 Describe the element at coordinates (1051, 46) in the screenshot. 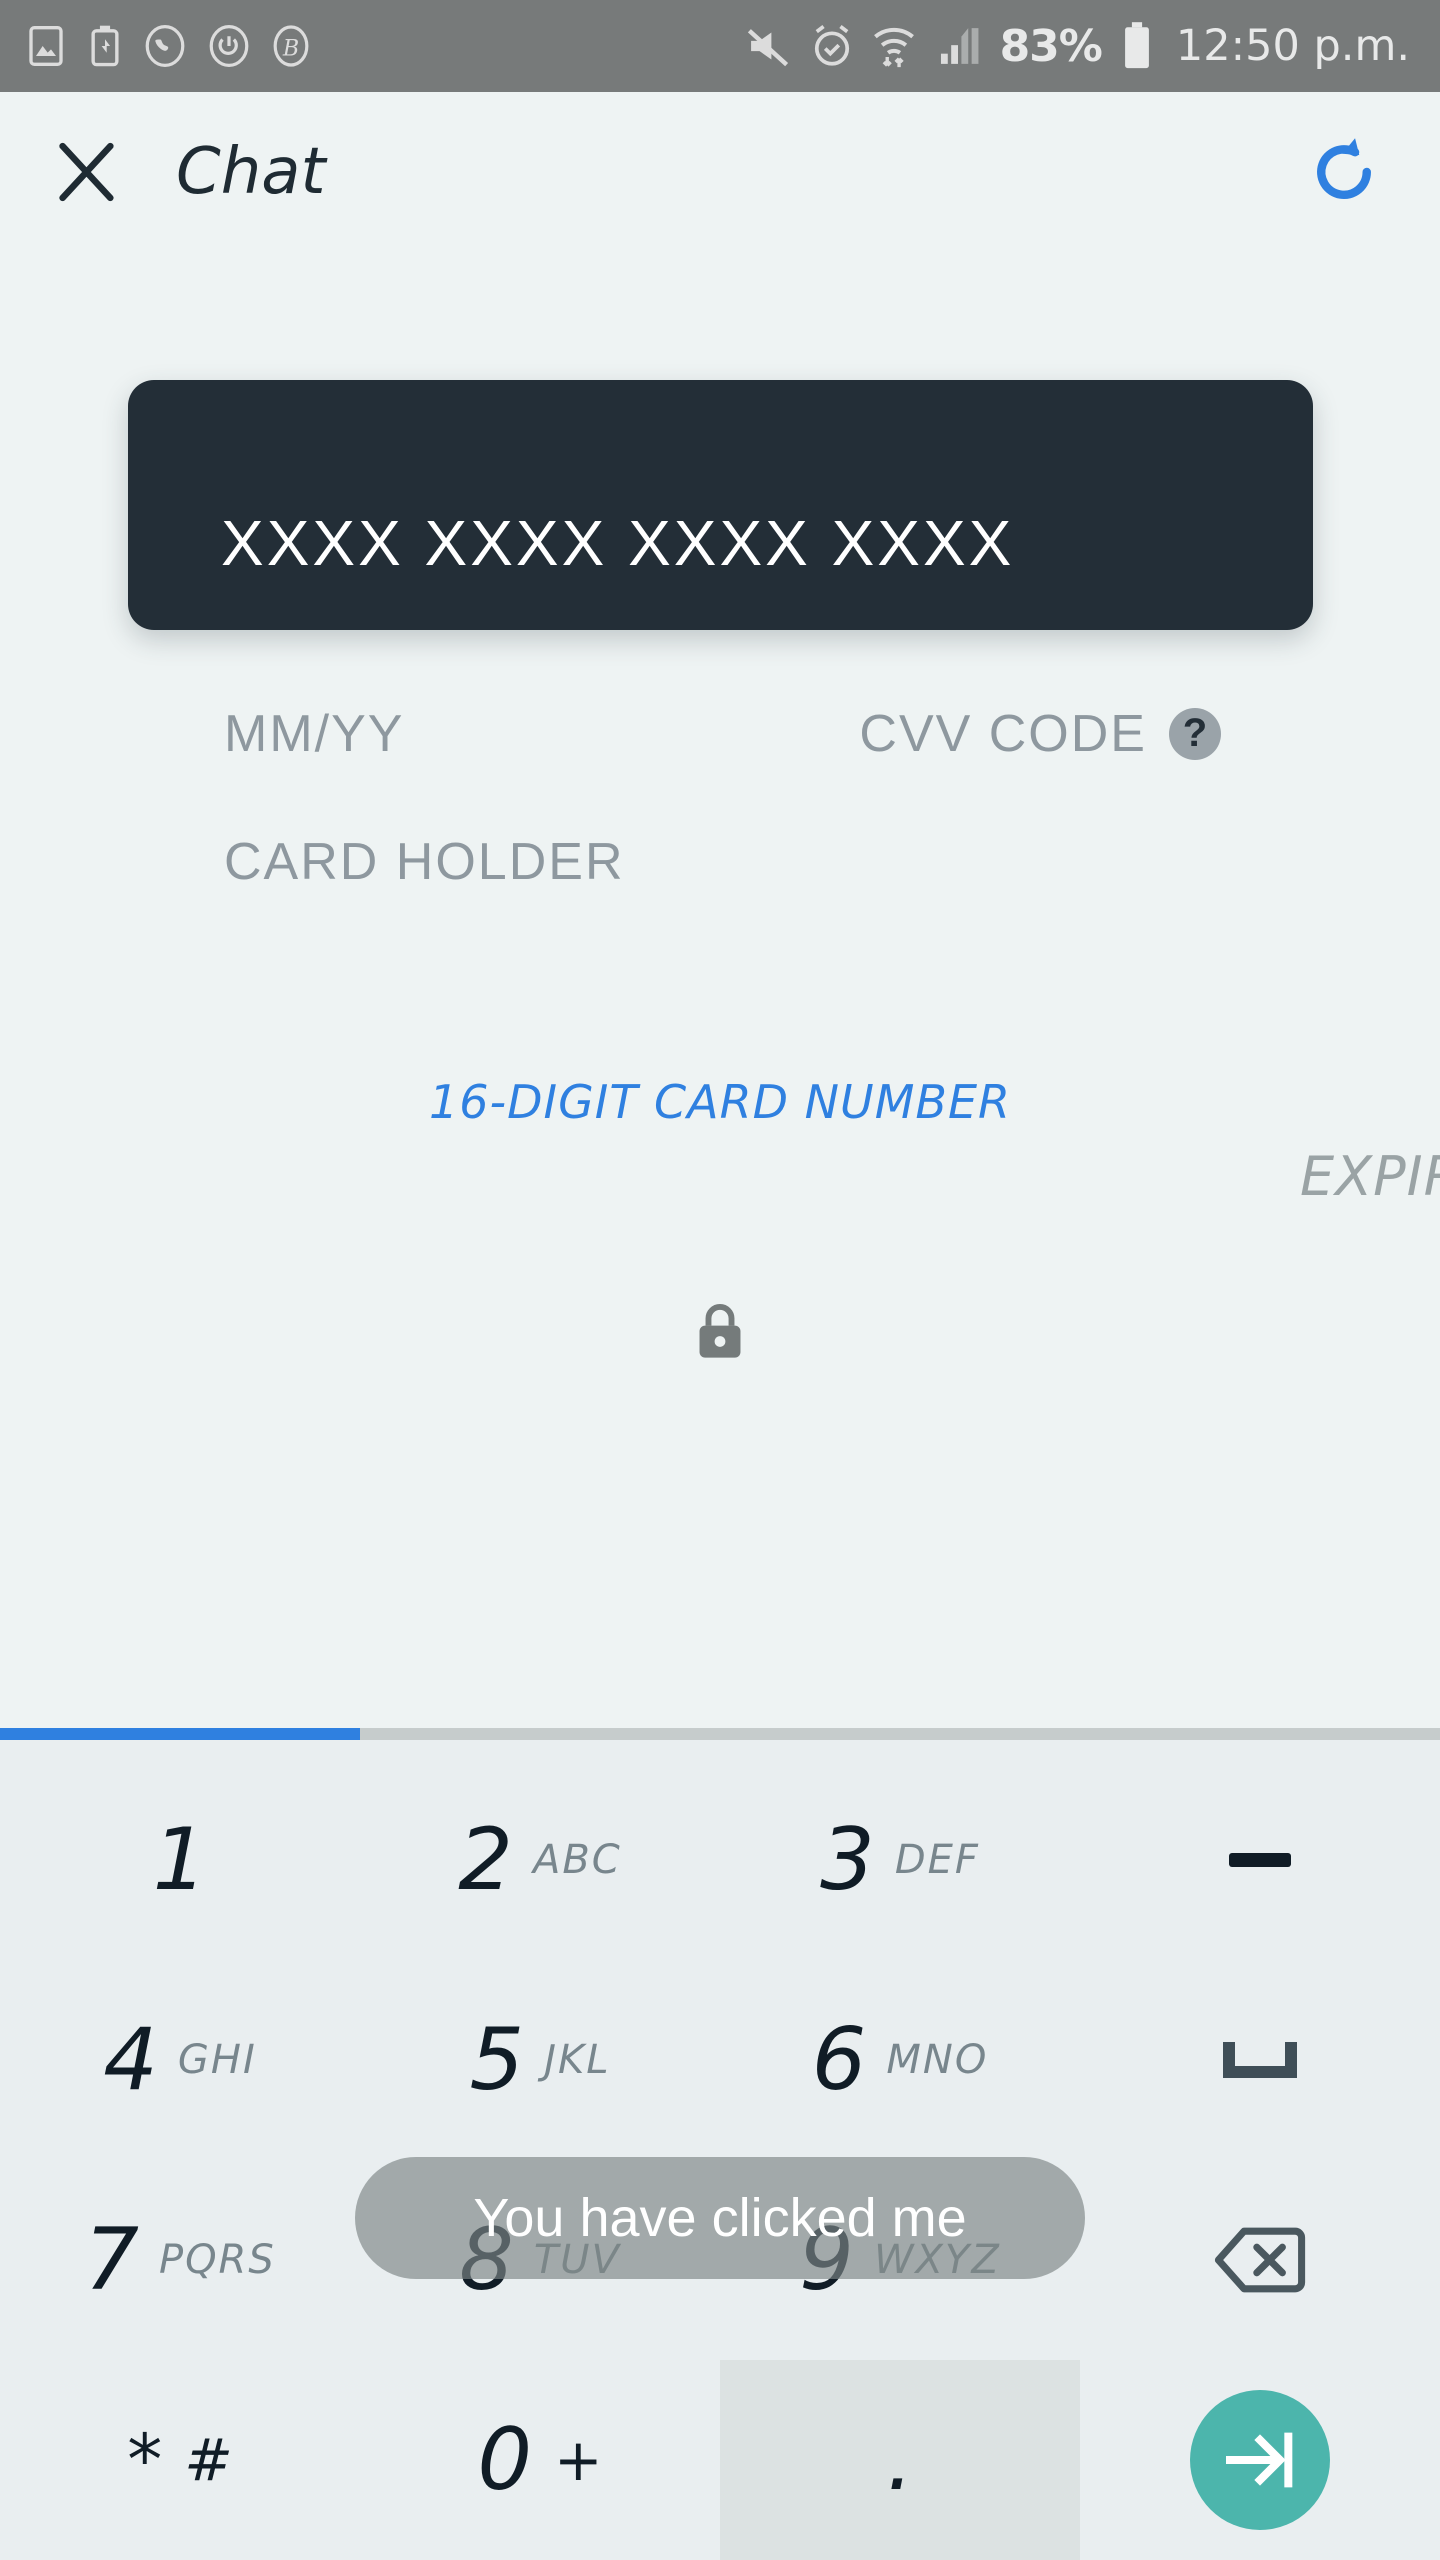

I see `battery-percent-label: 83%` at that location.